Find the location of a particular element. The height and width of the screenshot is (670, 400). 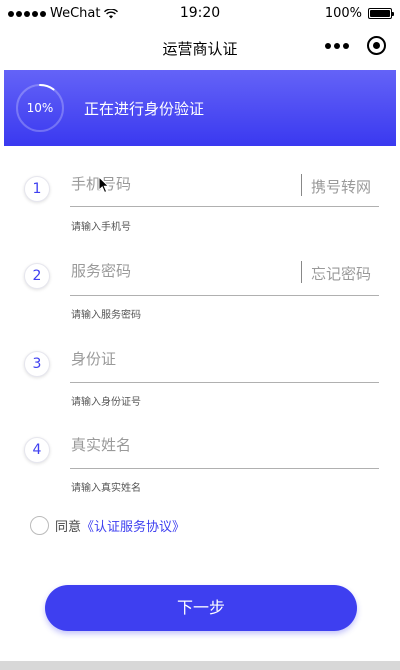

number-transfer-link: 携号转网 is located at coordinates (341, 186).